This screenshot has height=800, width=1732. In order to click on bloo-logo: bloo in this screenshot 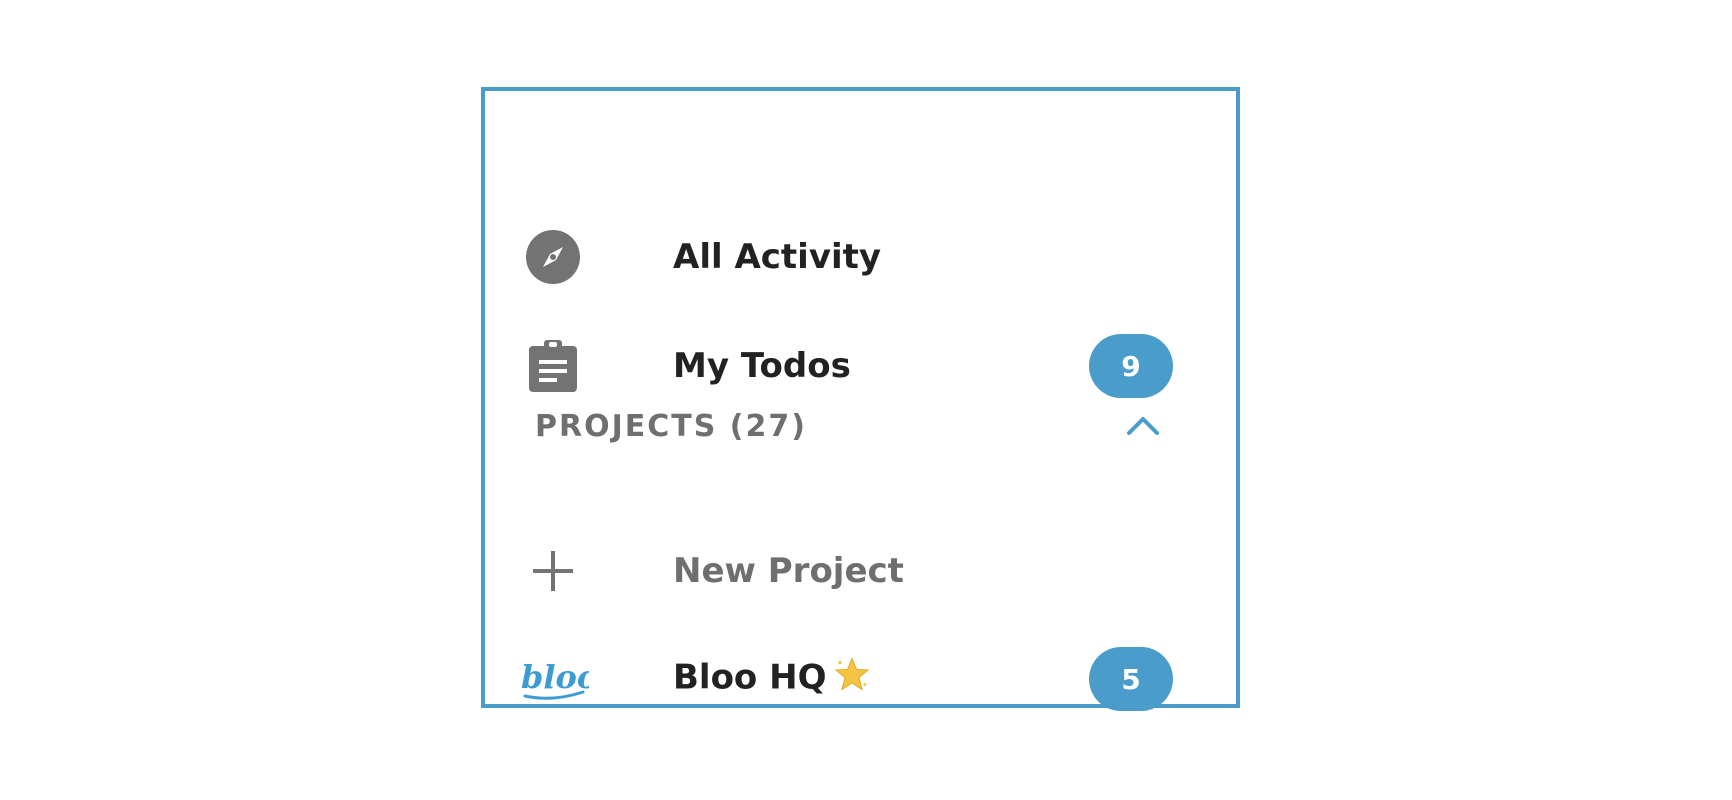, I will do `click(554, 679)`.